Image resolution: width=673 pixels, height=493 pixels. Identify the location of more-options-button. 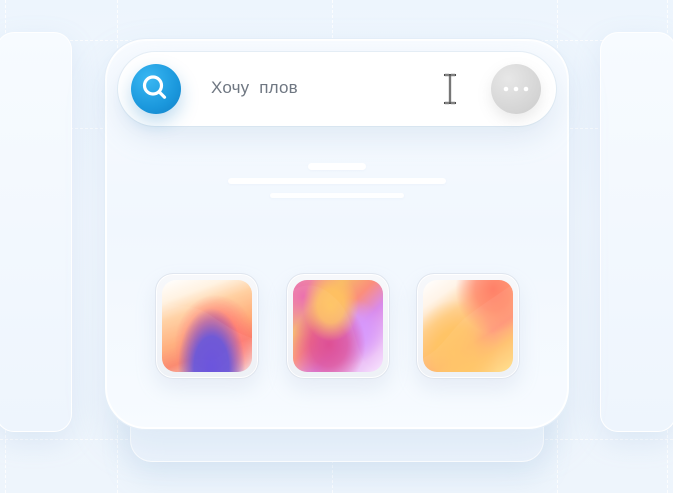
(516, 89).